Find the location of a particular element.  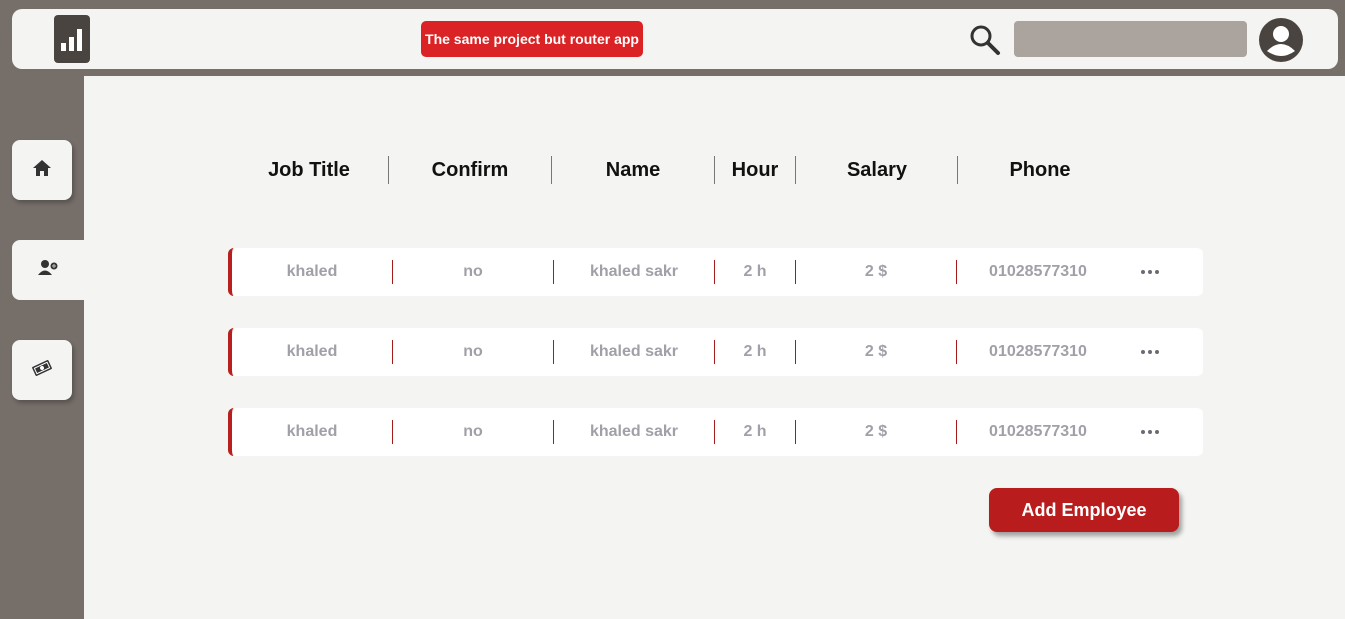

table-header: Job Title Confirm Name Hour Salary Phone is located at coordinates (718, 170).